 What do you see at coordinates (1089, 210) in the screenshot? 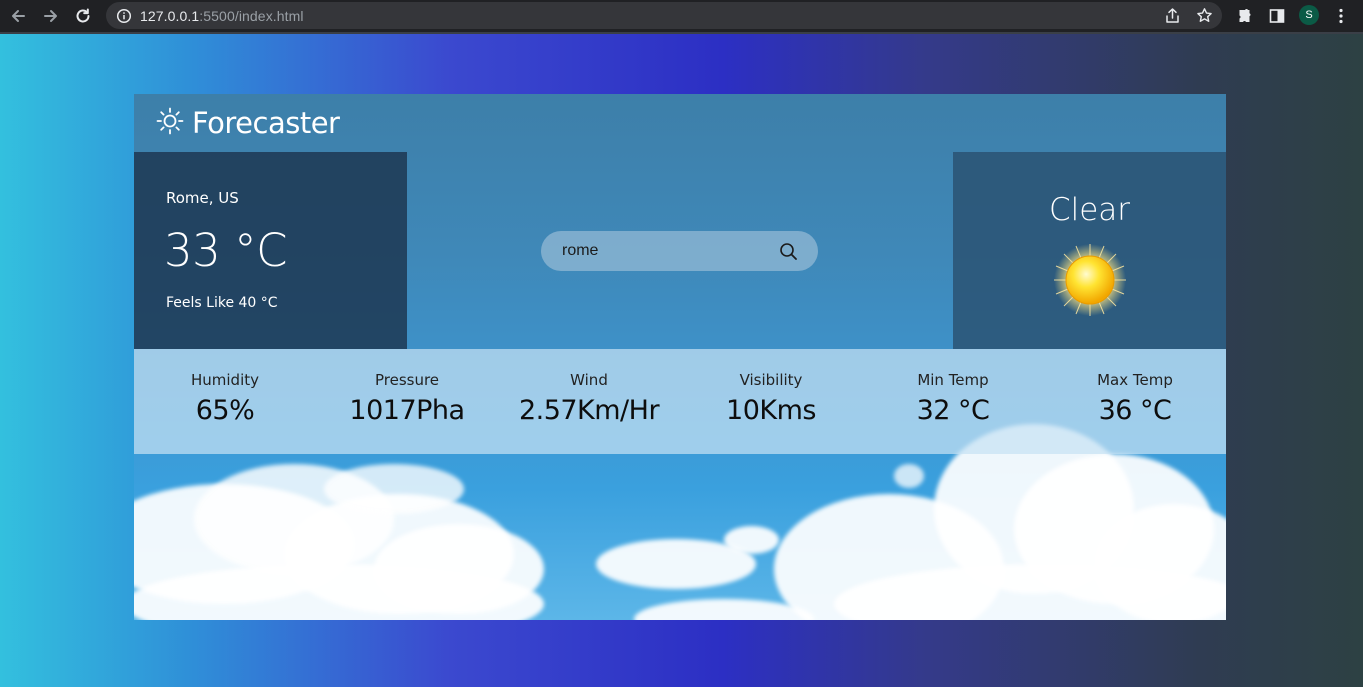
I see `condition-label: Clear` at bounding box center [1089, 210].